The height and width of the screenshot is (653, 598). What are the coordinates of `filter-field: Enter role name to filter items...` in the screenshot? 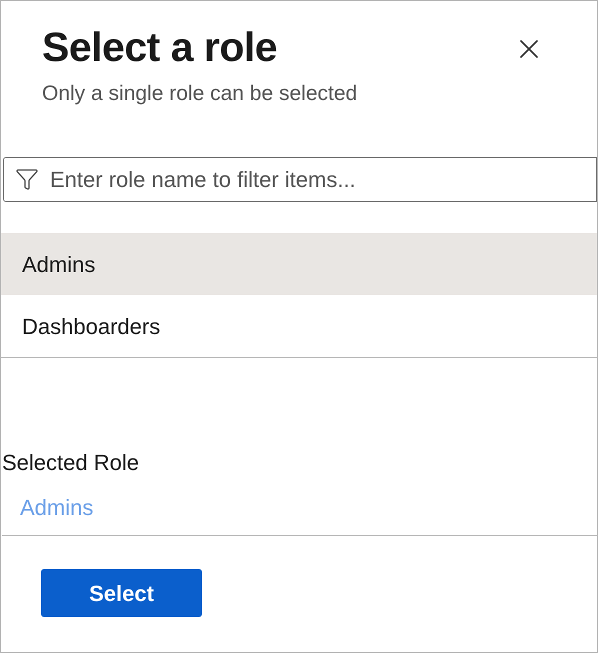 It's located at (300, 179).